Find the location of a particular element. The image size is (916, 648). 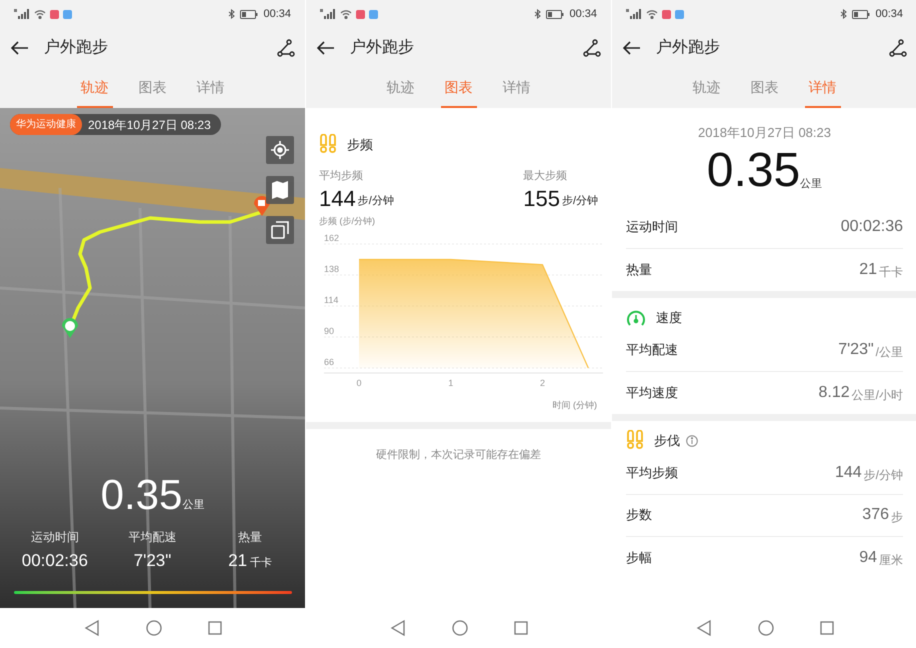

stat-value: 144 is located at coordinates (337, 198).